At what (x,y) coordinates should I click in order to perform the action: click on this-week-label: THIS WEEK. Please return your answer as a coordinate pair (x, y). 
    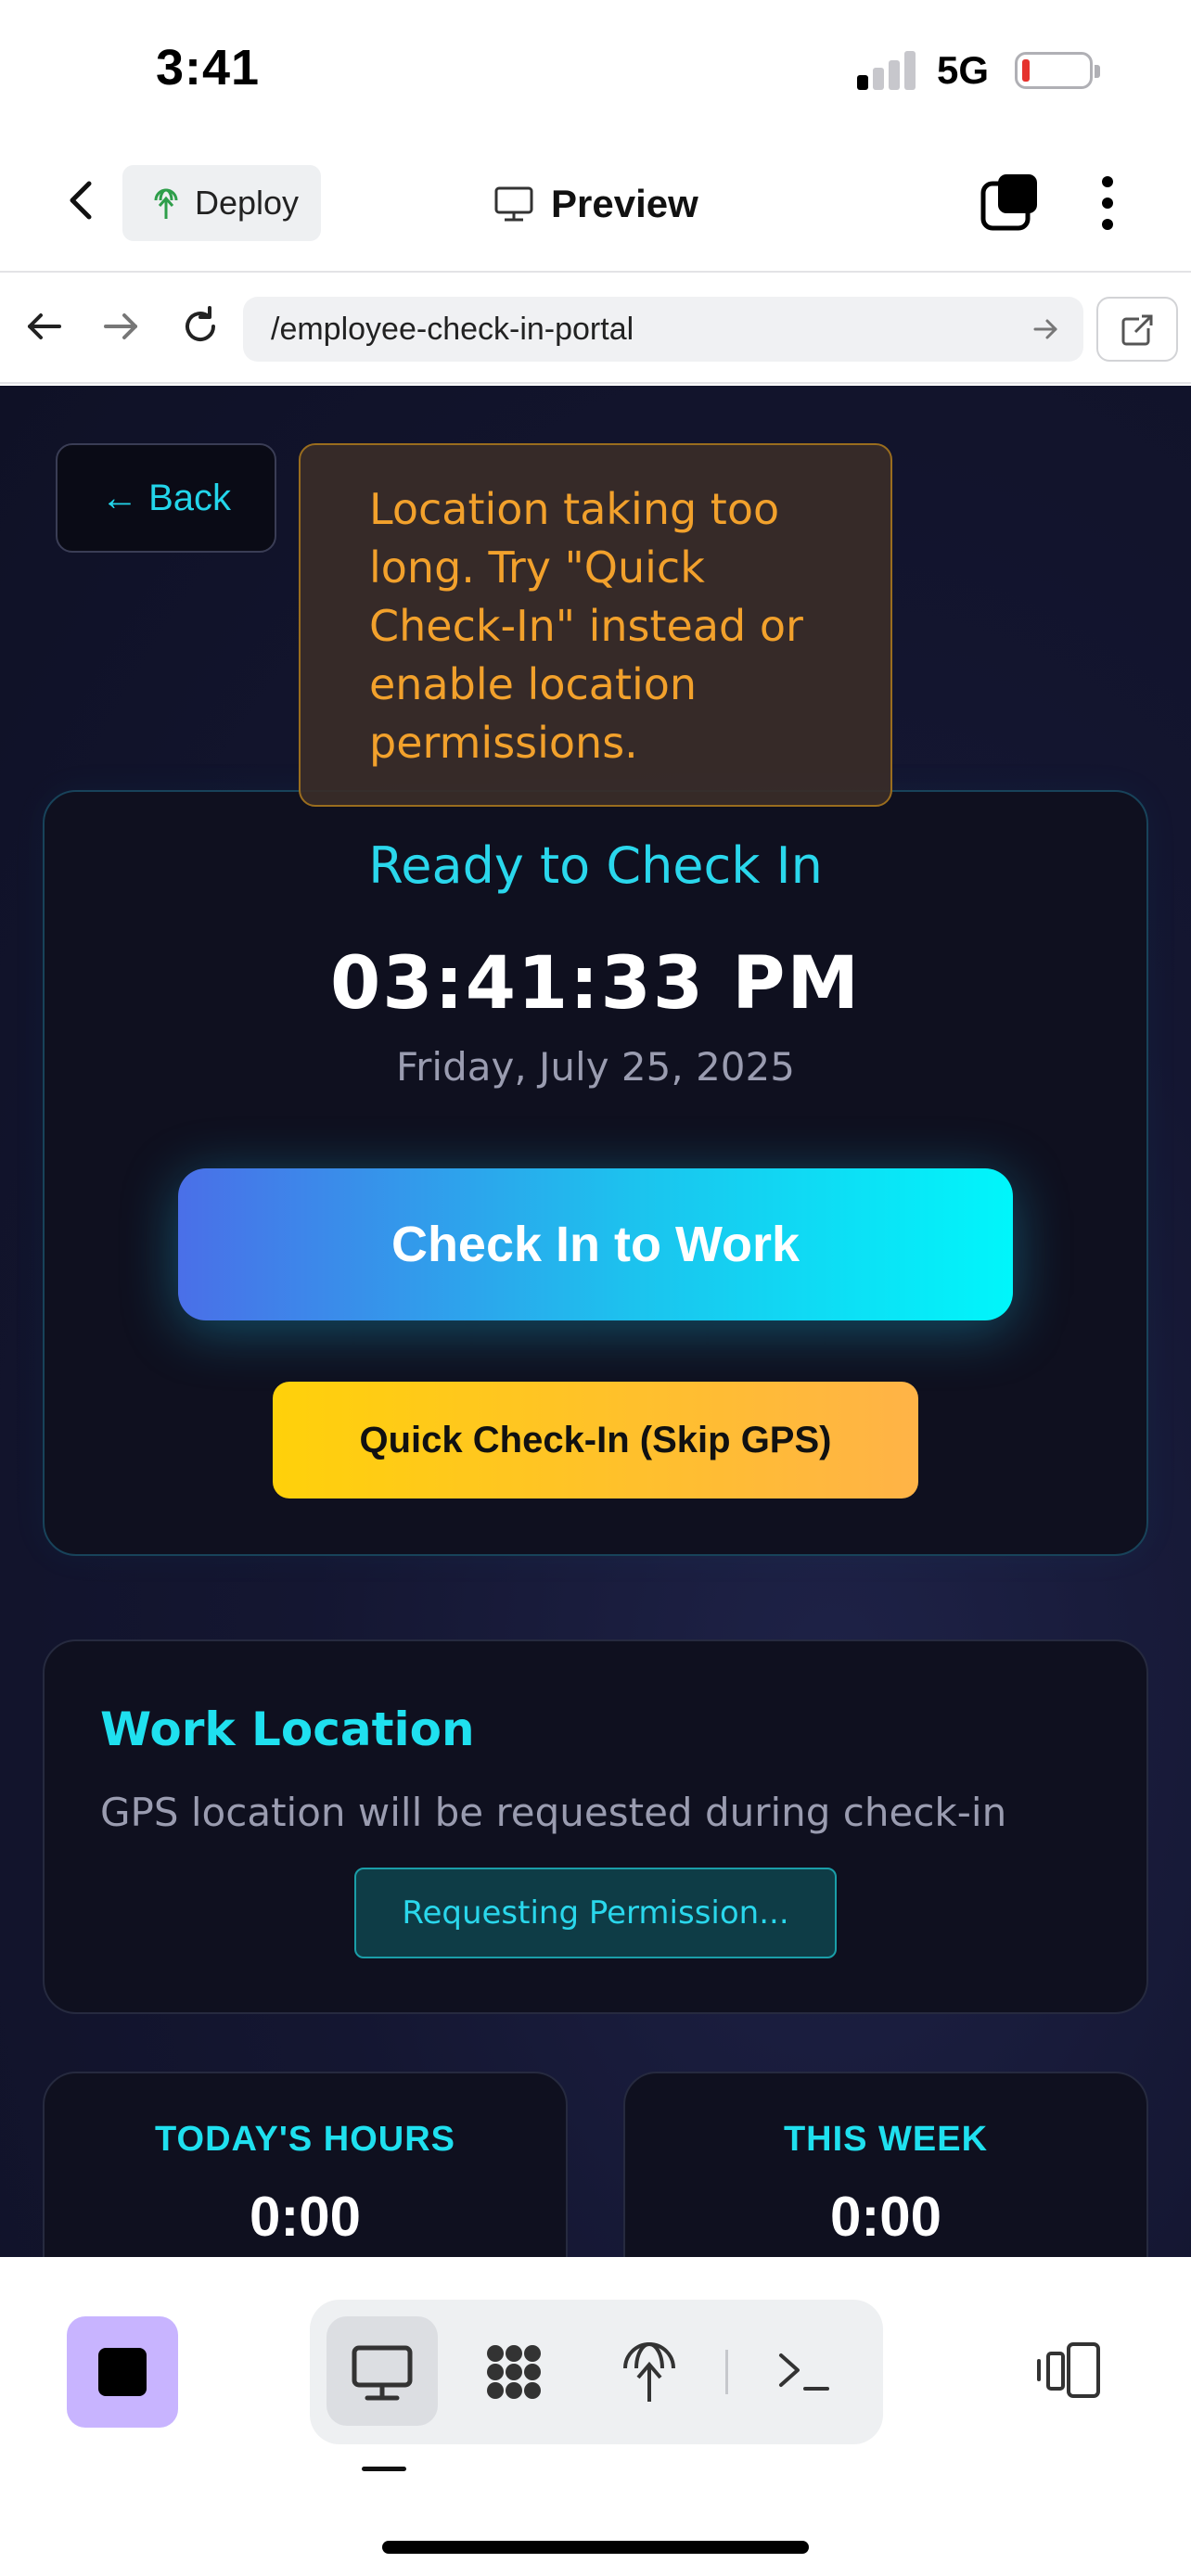
    Looking at the image, I should click on (886, 2139).